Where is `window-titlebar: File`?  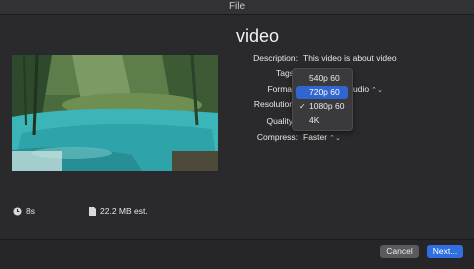 window-titlebar: File is located at coordinates (237, 7).